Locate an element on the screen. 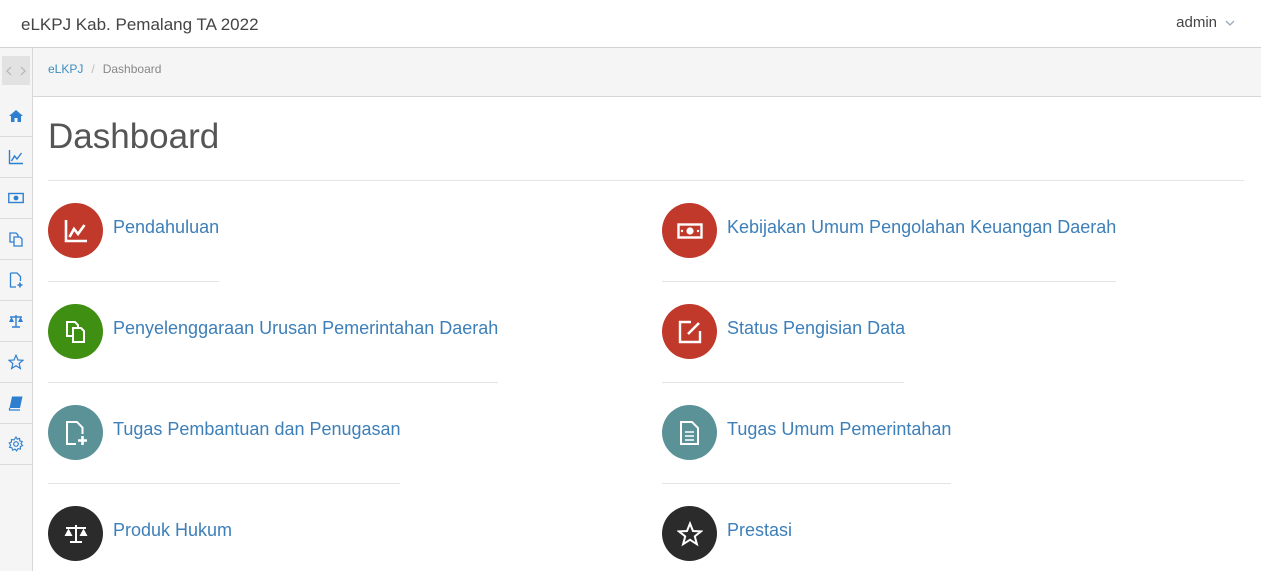 The image size is (1261, 571). tile-produk-hukum: Produk Hukum is located at coordinates (140, 533).